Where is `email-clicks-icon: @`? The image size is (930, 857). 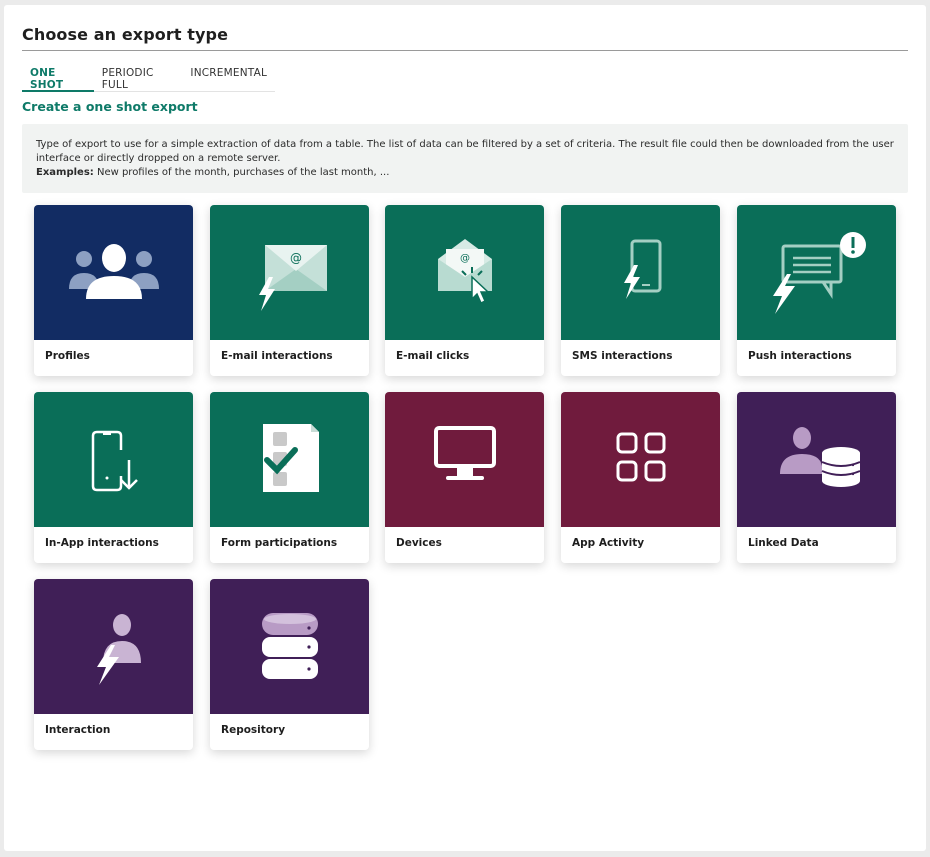
email-clicks-icon: @ is located at coordinates (464, 271).